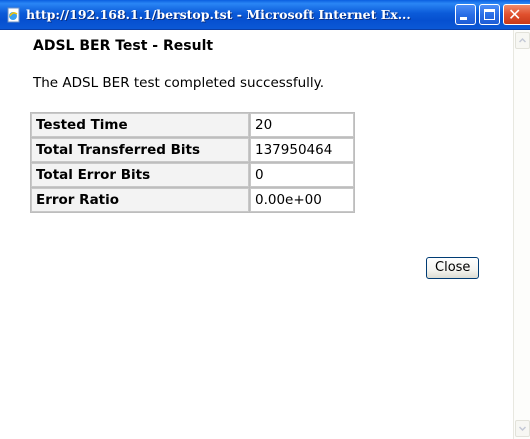 The image size is (530, 439). I want to click on row-label-total-transferred-bits: Total Transferred Bits, so click(140, 150).